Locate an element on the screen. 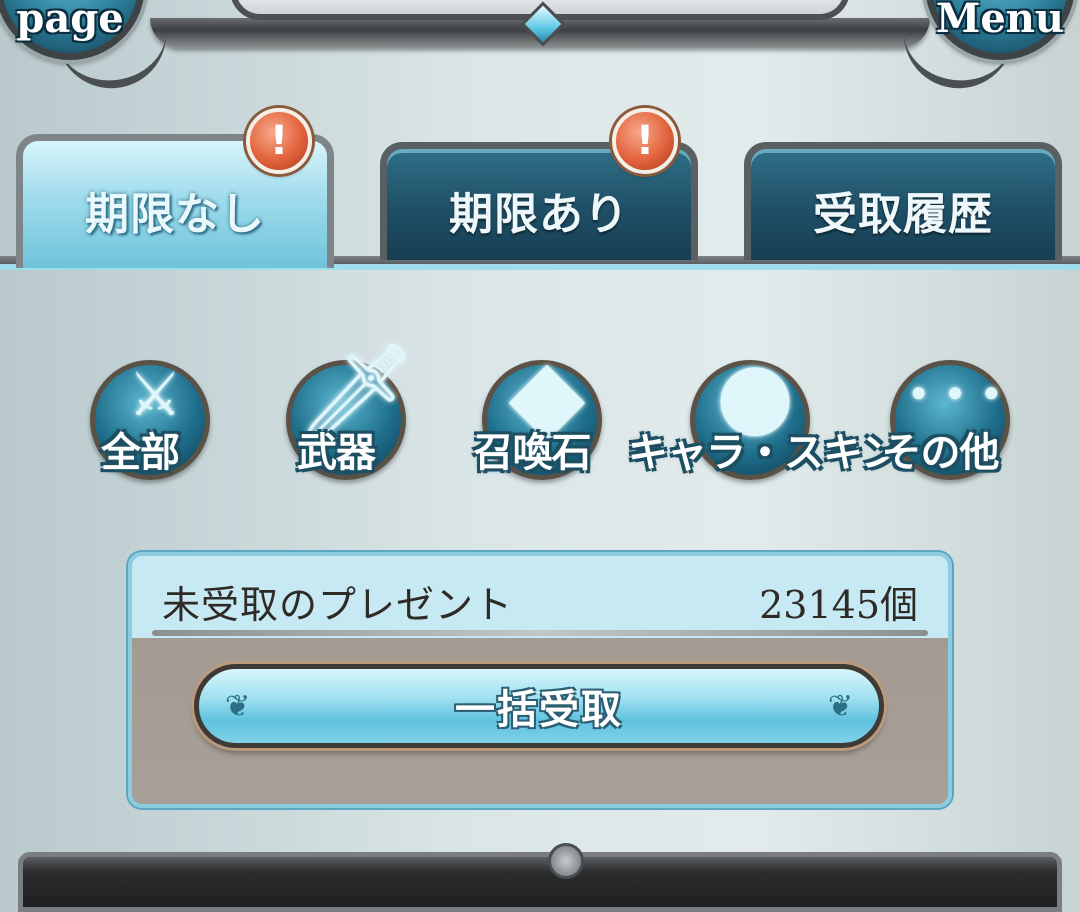 This screenshot has height=912, width=1080. category-other-label: その他 is located at coordinates (940, 453).